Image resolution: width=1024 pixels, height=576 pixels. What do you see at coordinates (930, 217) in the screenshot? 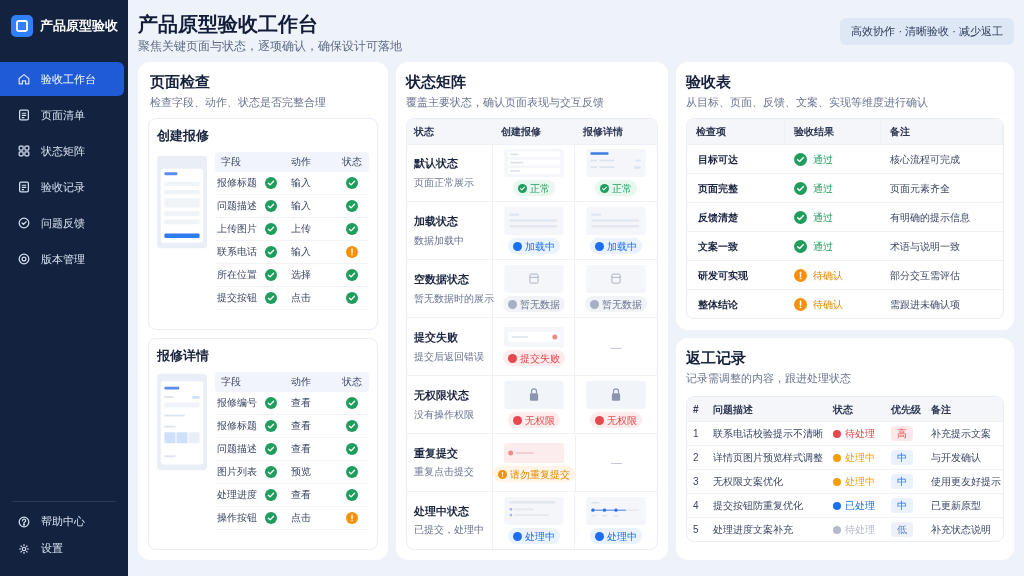
I see `table-cell-text: 有明确的提示信息` at bounding box center [930, 217].